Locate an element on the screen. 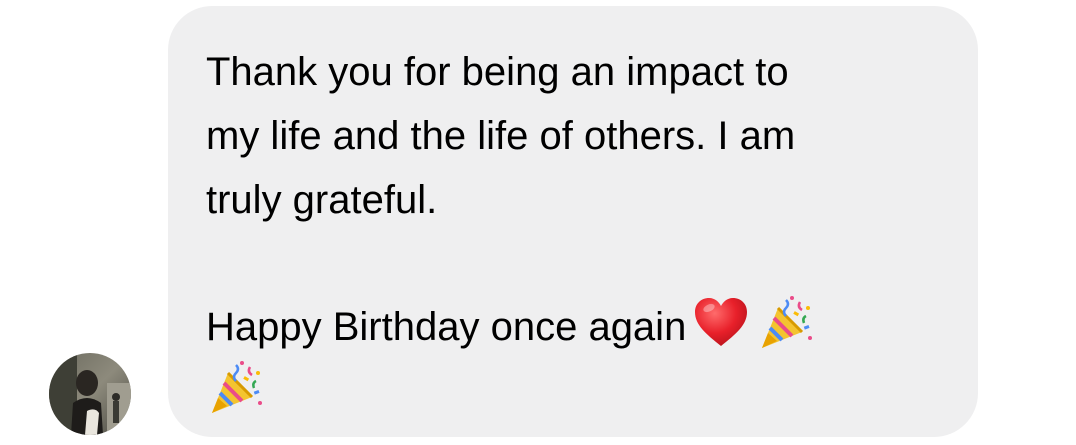 The width and height of the screenshot is (1076, 445). person-photo-avatar is located at coordinates (90, 394).